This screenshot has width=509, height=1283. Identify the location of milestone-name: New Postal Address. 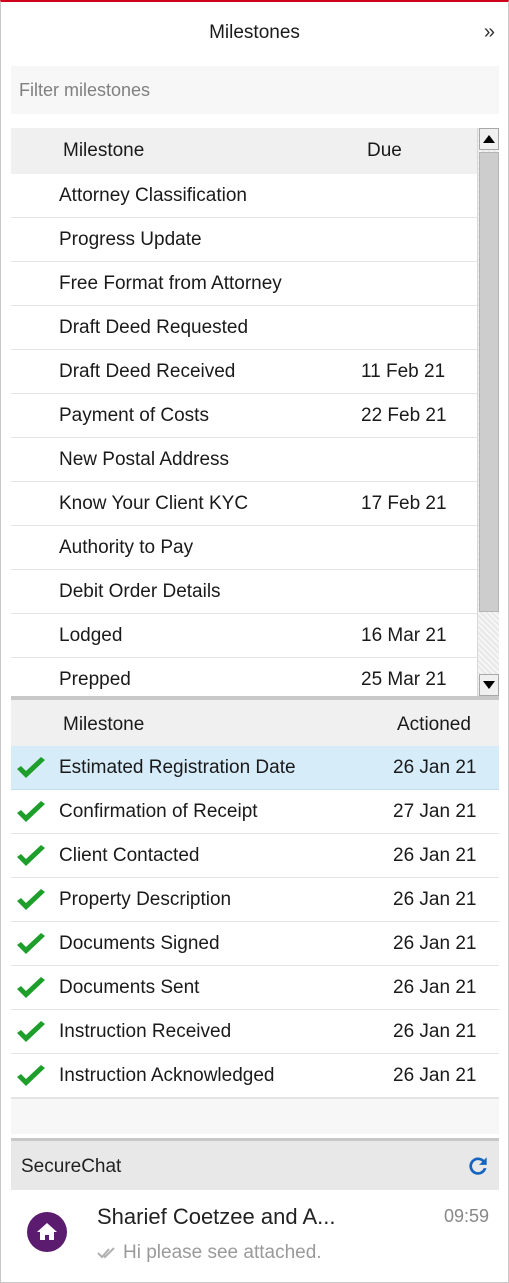
(144, 459).